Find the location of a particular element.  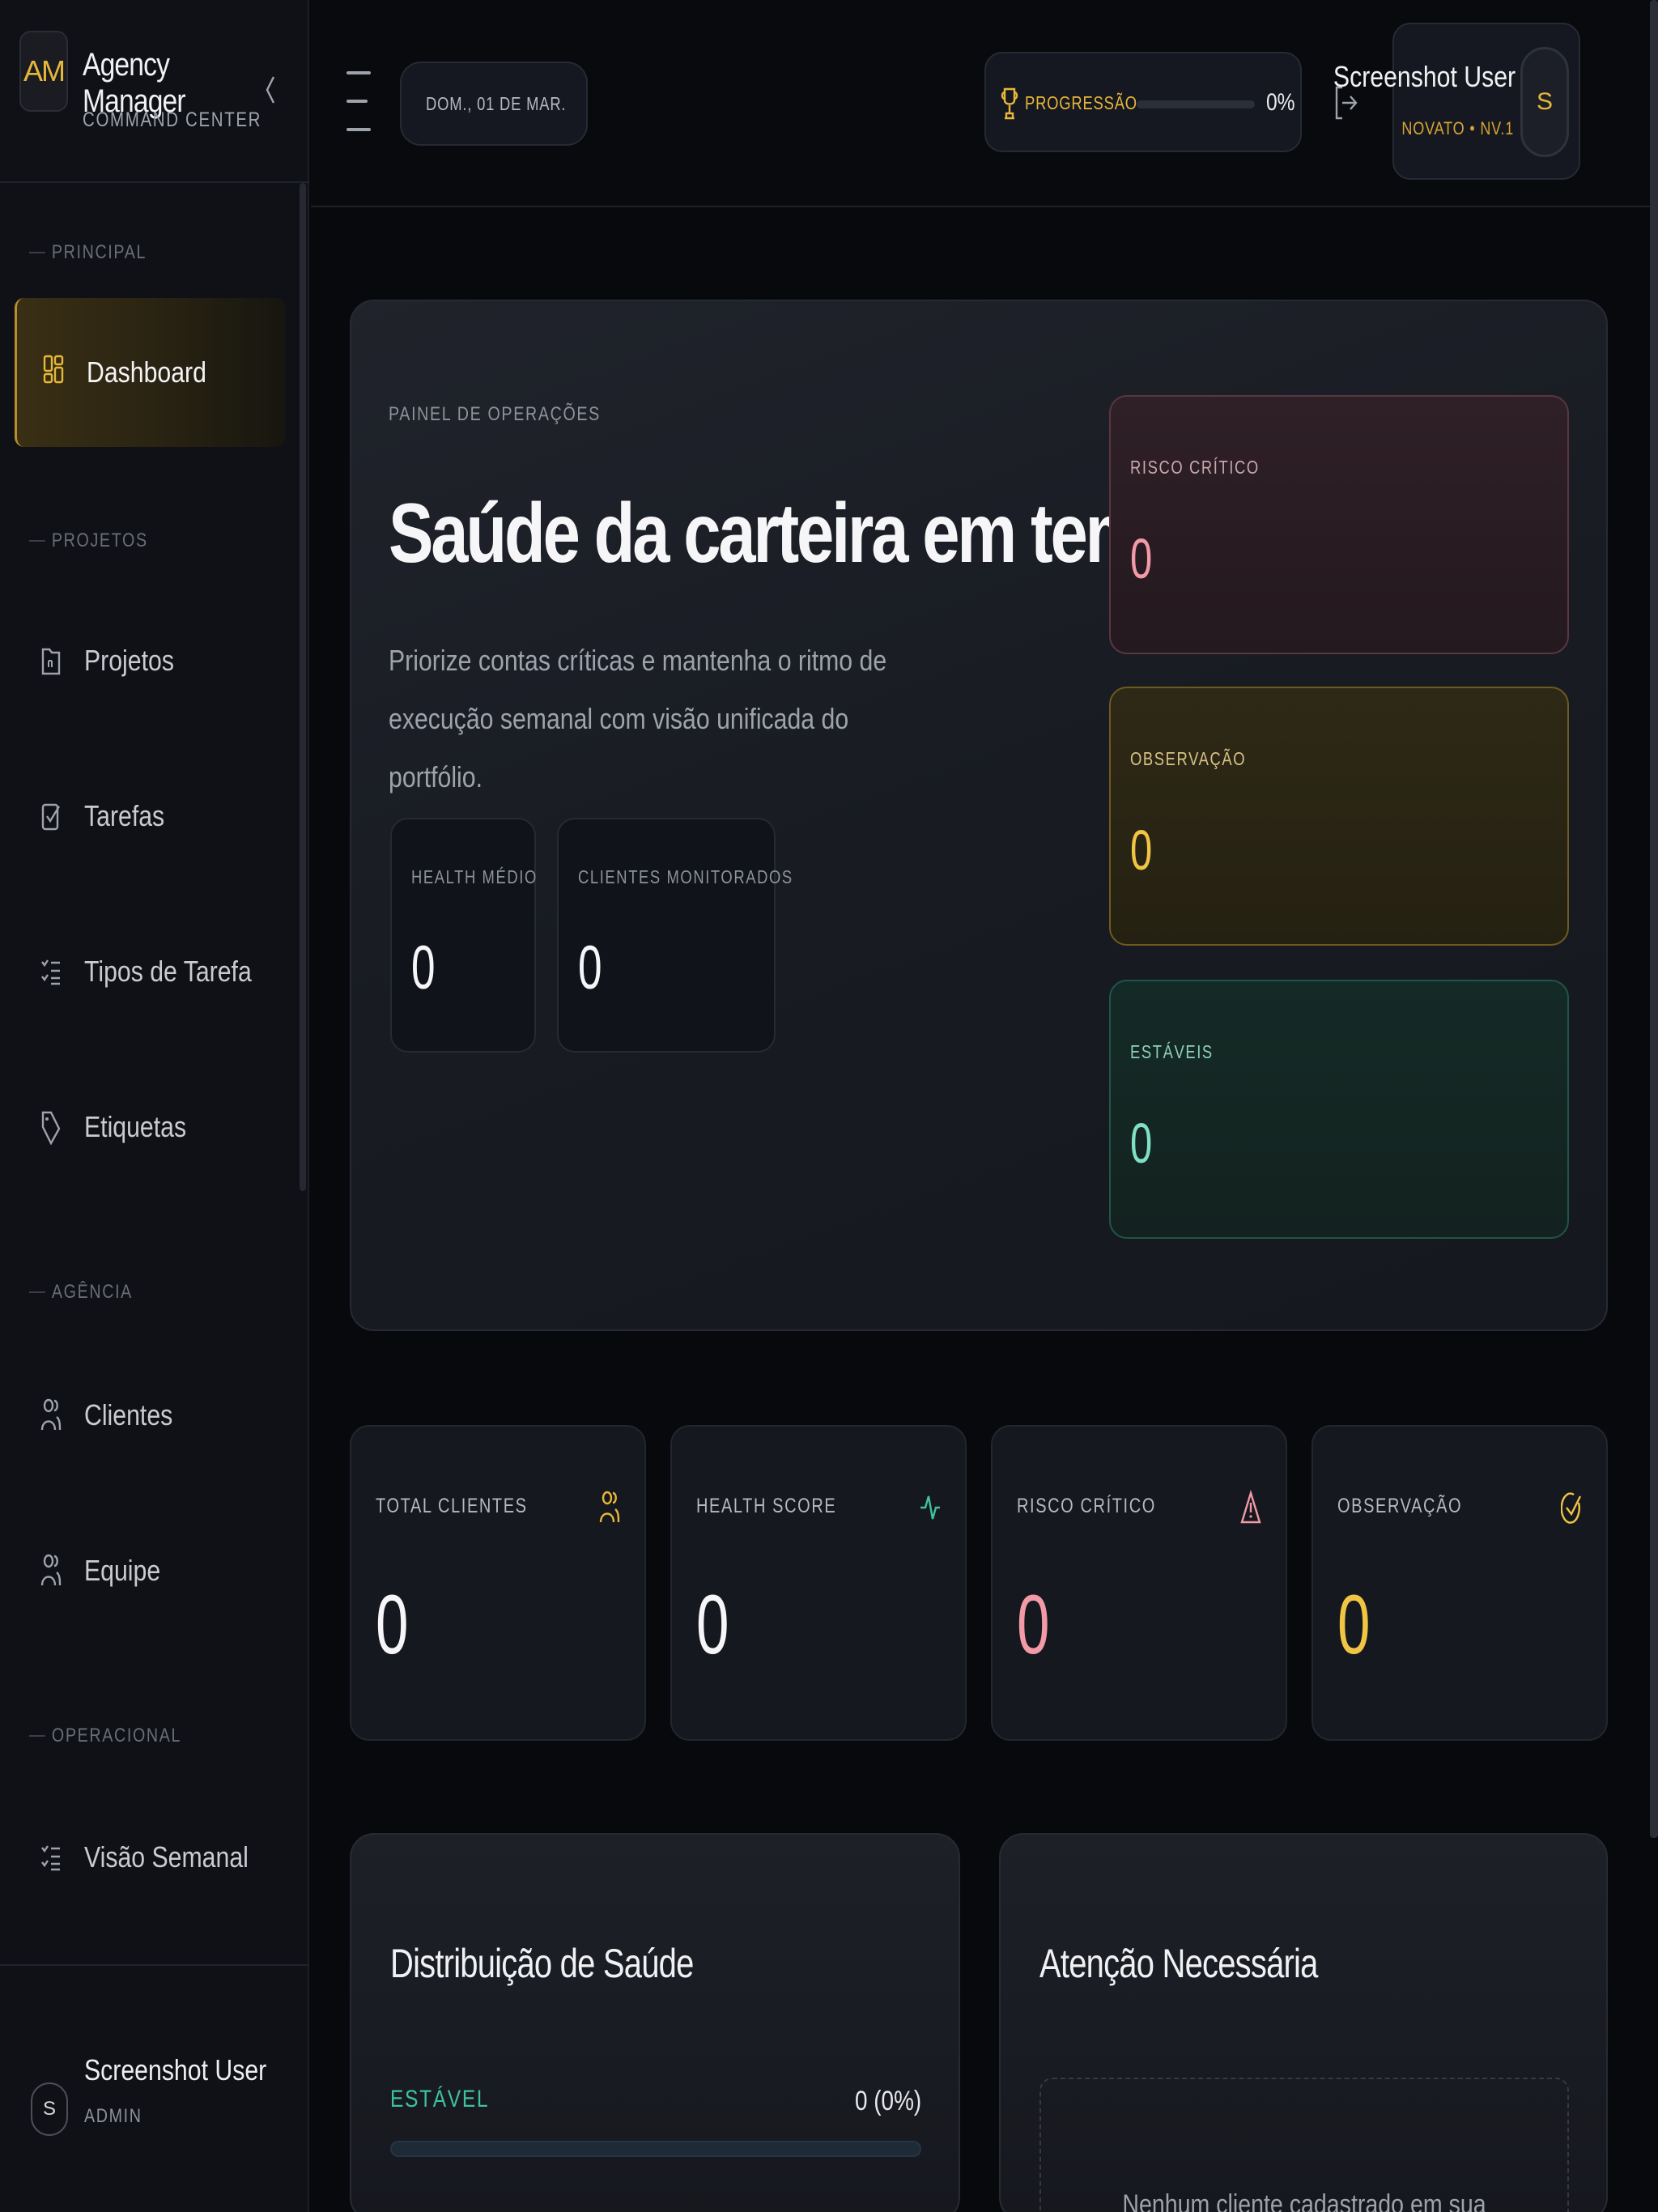

brand-subtitle: COMMAND CENTER is located at coordinates (172, 120).